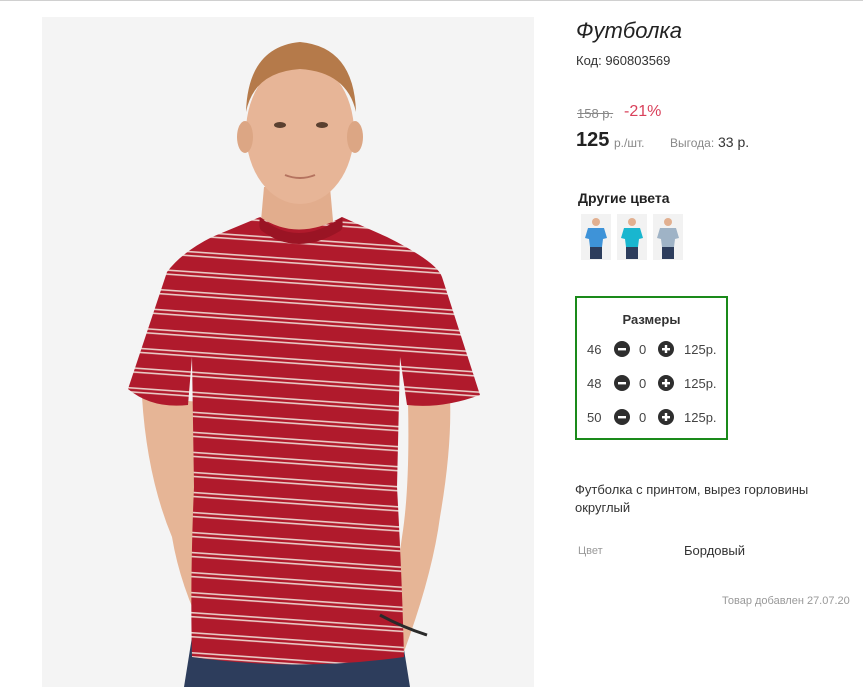 The image size is (863, 687). What do you see at coordinates (595, 113) in the screenshot?
I see `old-price: 158 р.` at bounding box center [595, 113].